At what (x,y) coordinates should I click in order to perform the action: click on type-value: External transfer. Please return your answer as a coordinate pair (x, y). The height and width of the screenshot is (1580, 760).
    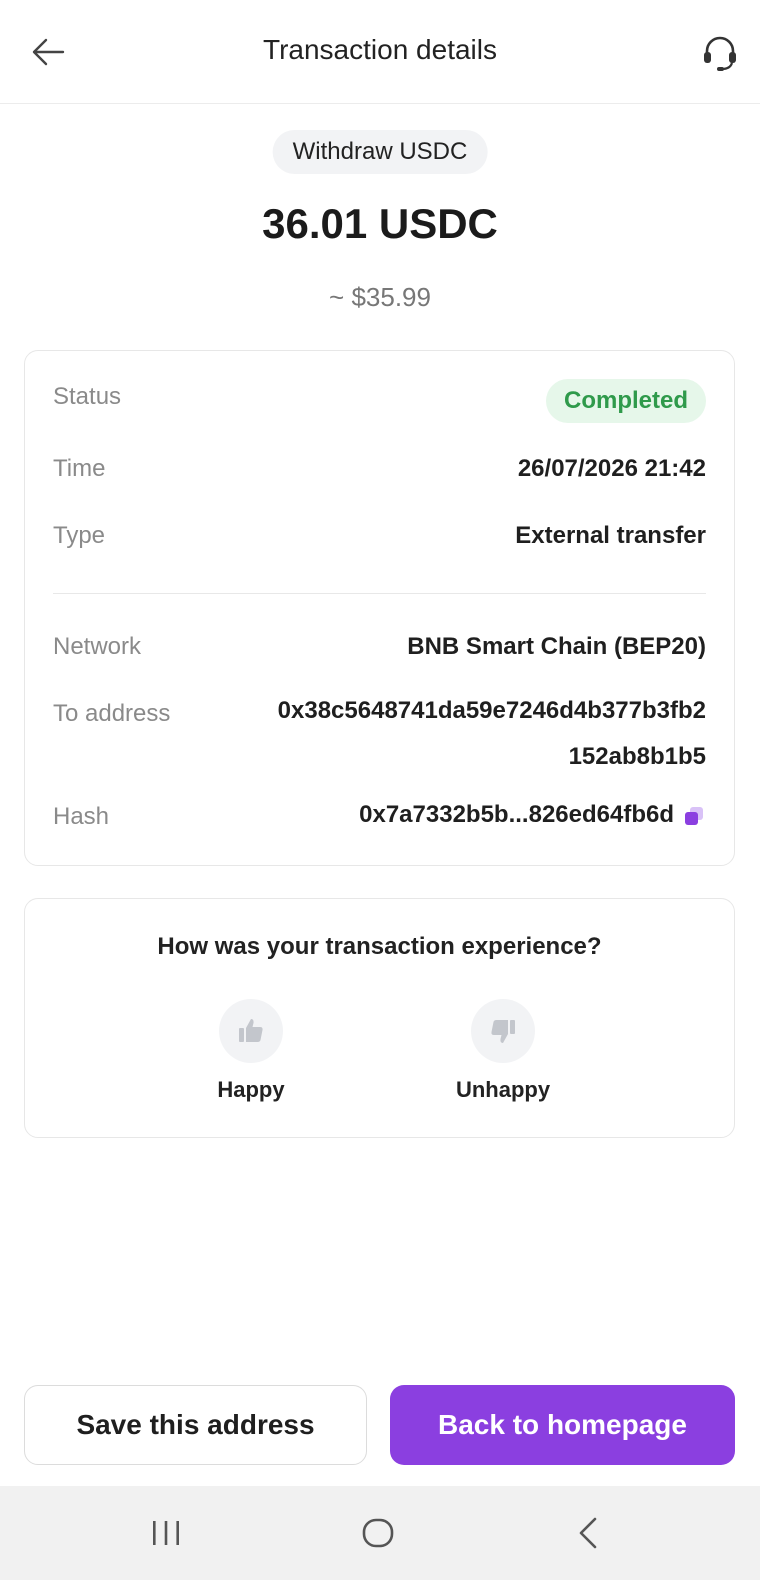
    Looking at the image, I should click on (610, 535).